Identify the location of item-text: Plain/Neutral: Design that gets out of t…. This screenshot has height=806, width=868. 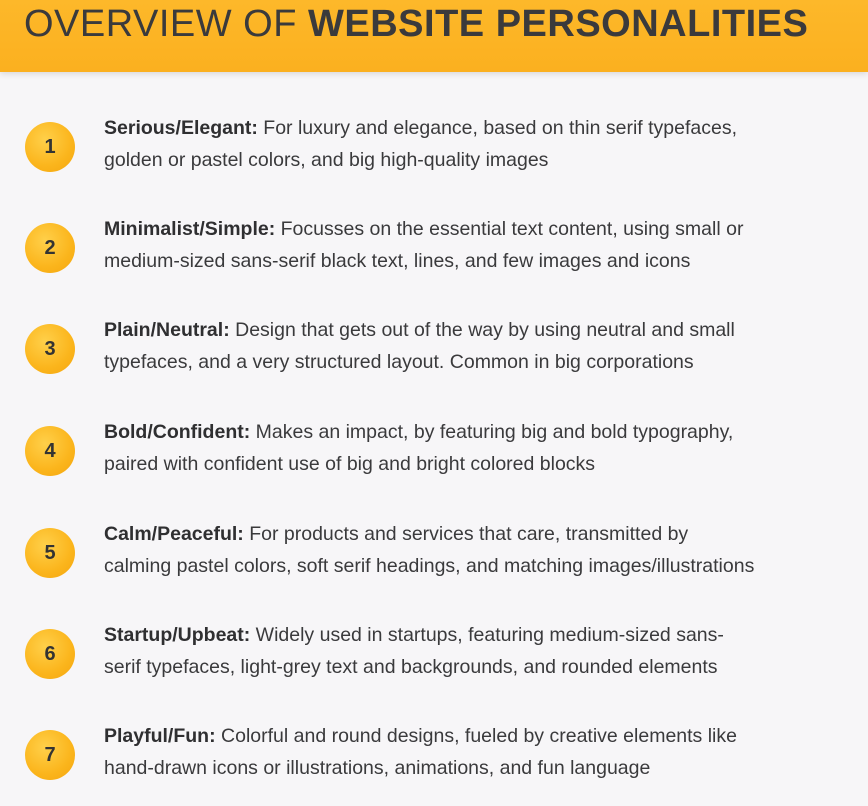
(474, 346).